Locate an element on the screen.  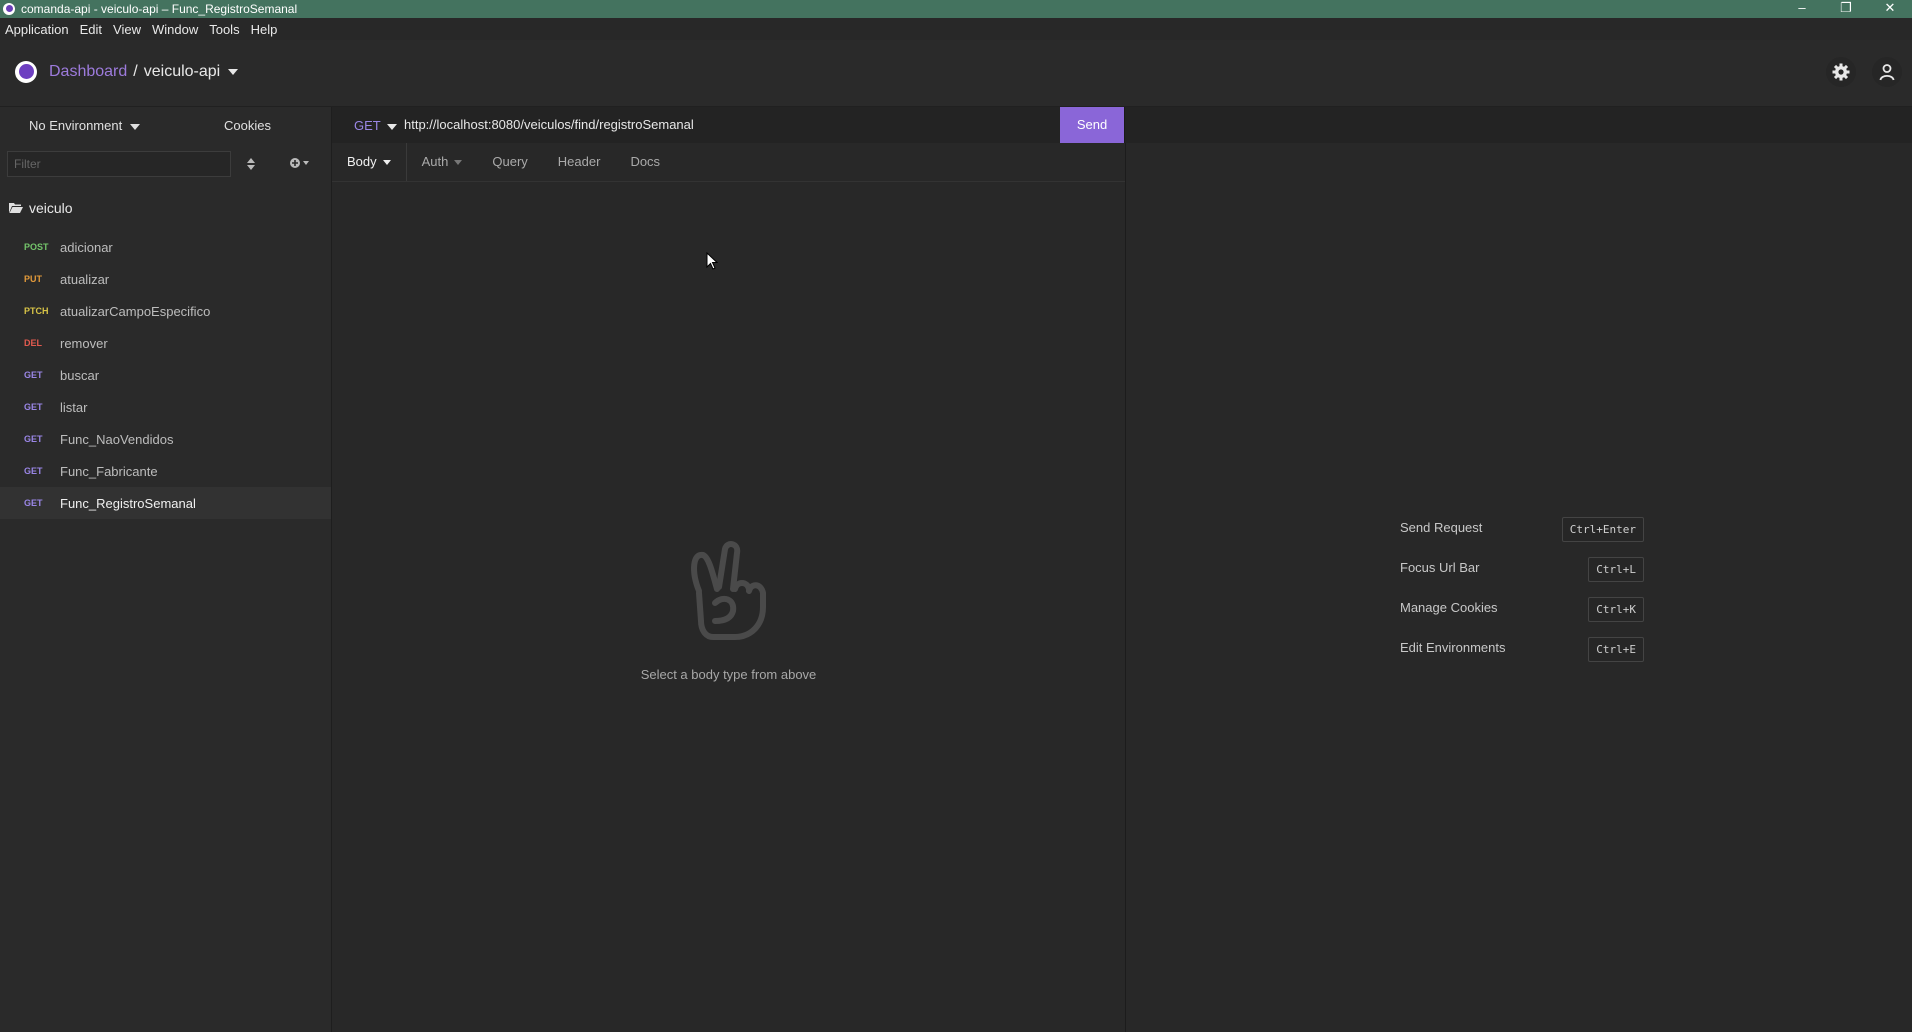
list-item: PUT atualizar is located at coordinates (165, 279).